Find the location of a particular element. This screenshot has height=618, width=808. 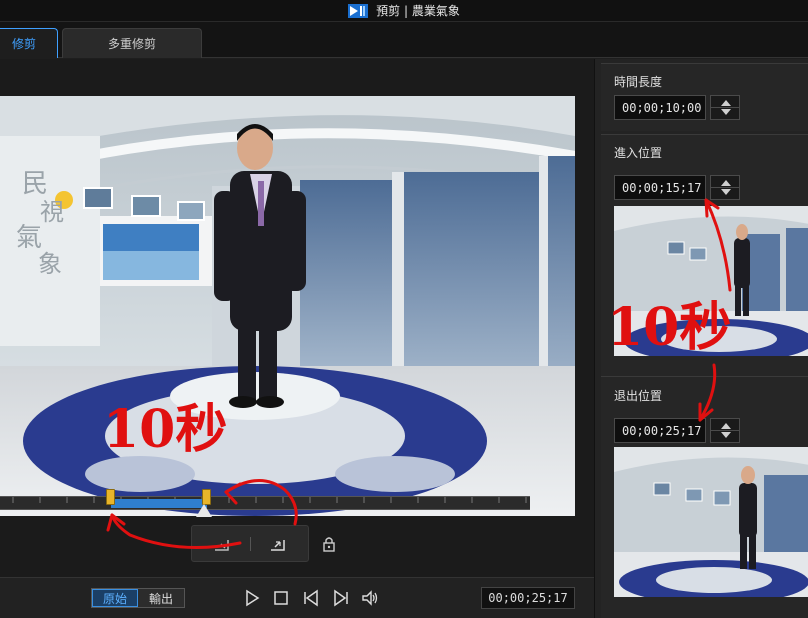

lock-icon is located at coordinates (329, 544).